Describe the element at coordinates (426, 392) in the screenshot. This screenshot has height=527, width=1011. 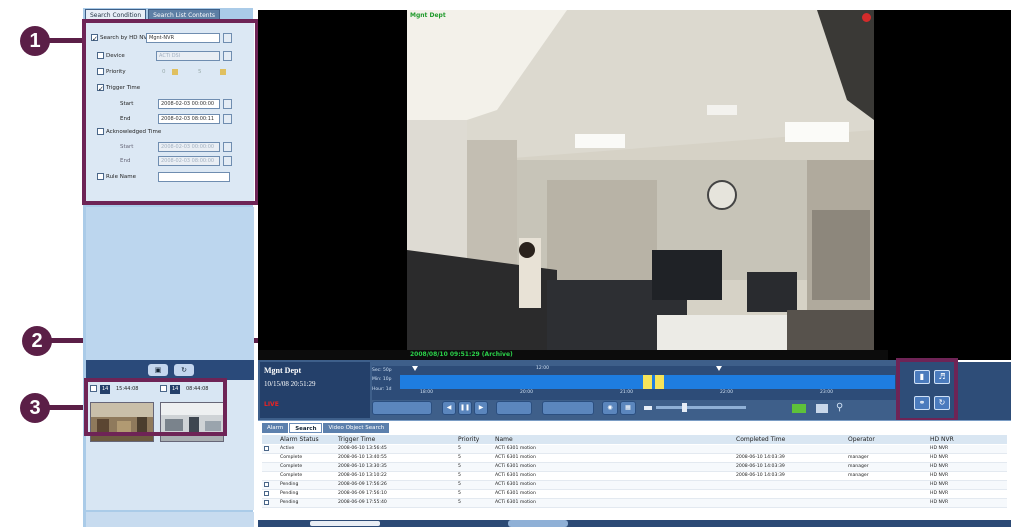
I see `timeline-tick: 18:00` at that location.